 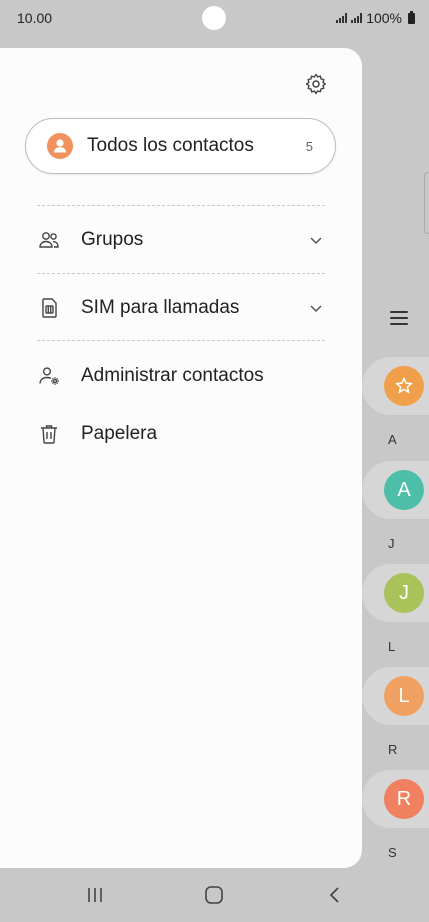 I want to click on drawer-item-trash: Papelera, so click(x=182, y=434).